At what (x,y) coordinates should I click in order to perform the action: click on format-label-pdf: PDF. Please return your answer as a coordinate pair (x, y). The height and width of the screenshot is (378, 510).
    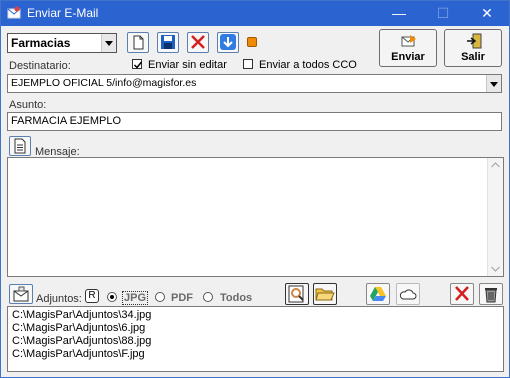
    Looking at the image, I should click on (182, 298).